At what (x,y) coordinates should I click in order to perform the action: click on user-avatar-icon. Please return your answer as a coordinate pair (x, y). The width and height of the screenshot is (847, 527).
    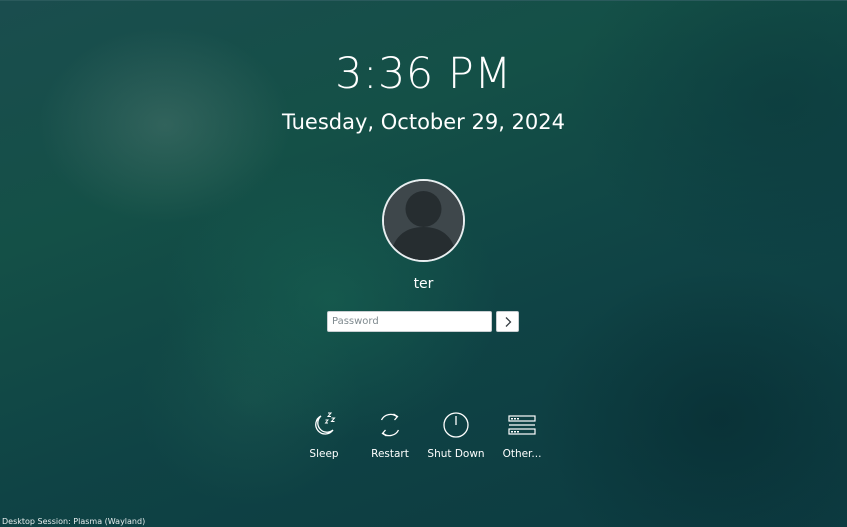
    Looking at the image, I should click on (423, 220).